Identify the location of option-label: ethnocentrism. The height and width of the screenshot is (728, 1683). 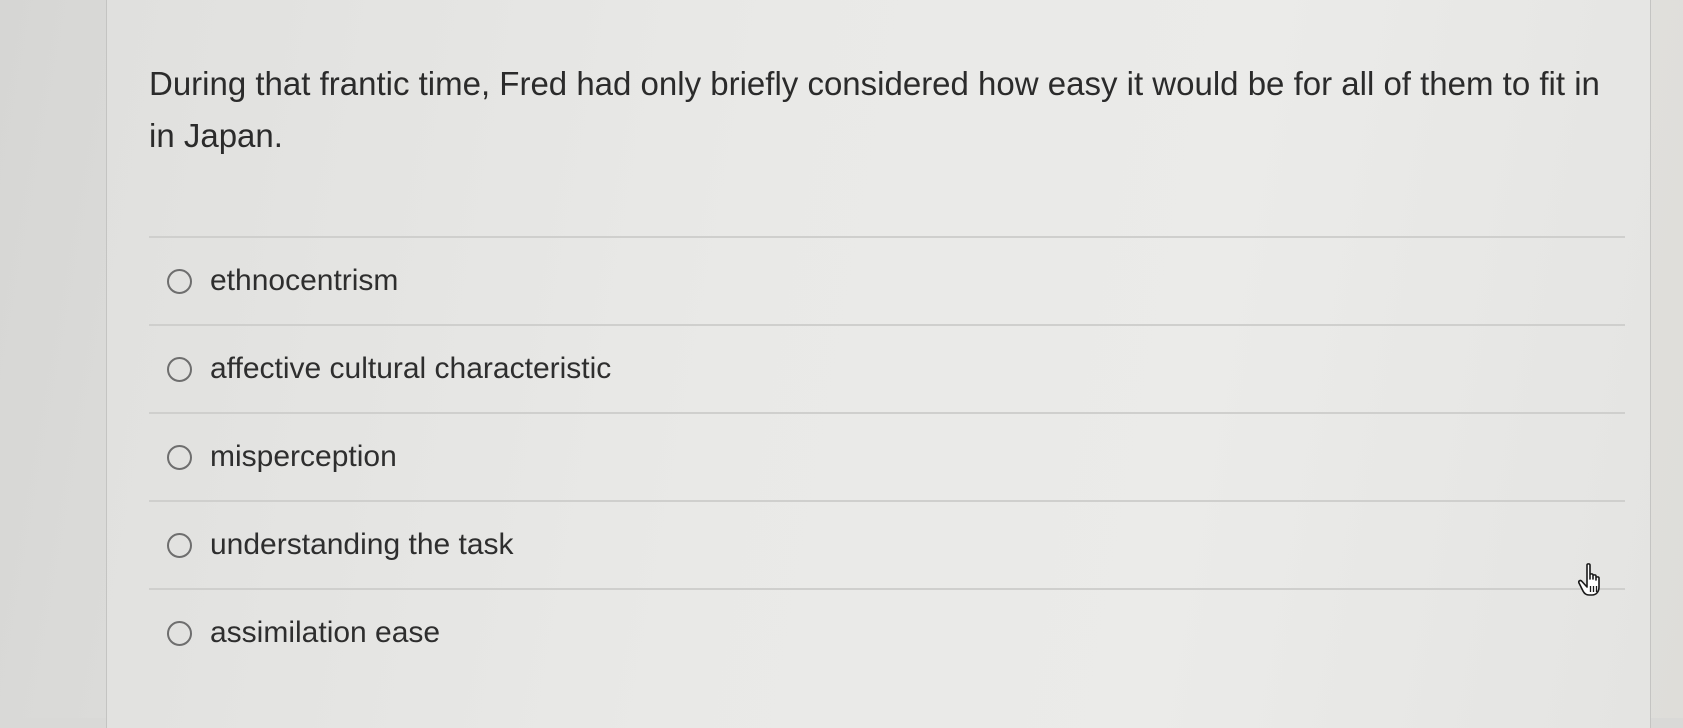
(304, 280).